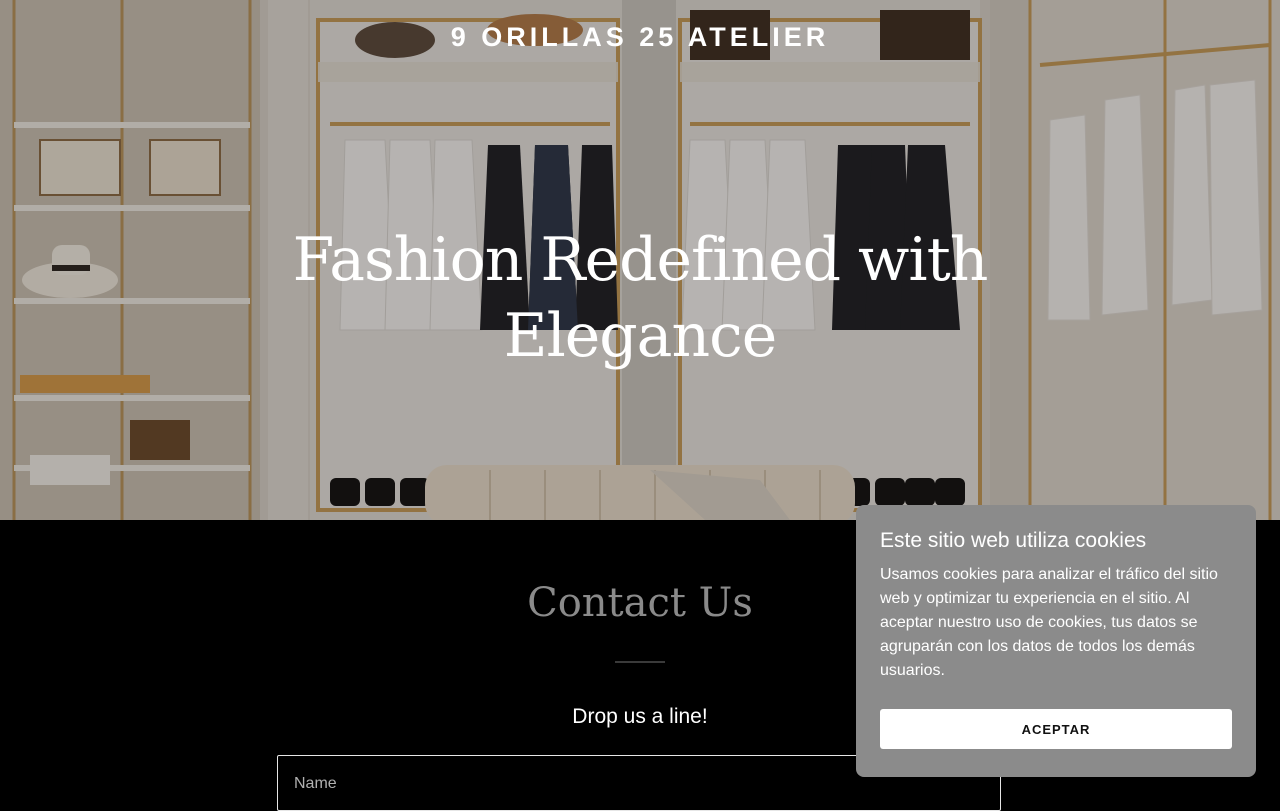 The width and height of the screenshot is (1280, 811). Describe the element at coordinates (640, 662) in the screenshot. I see `section-divider` at that location.